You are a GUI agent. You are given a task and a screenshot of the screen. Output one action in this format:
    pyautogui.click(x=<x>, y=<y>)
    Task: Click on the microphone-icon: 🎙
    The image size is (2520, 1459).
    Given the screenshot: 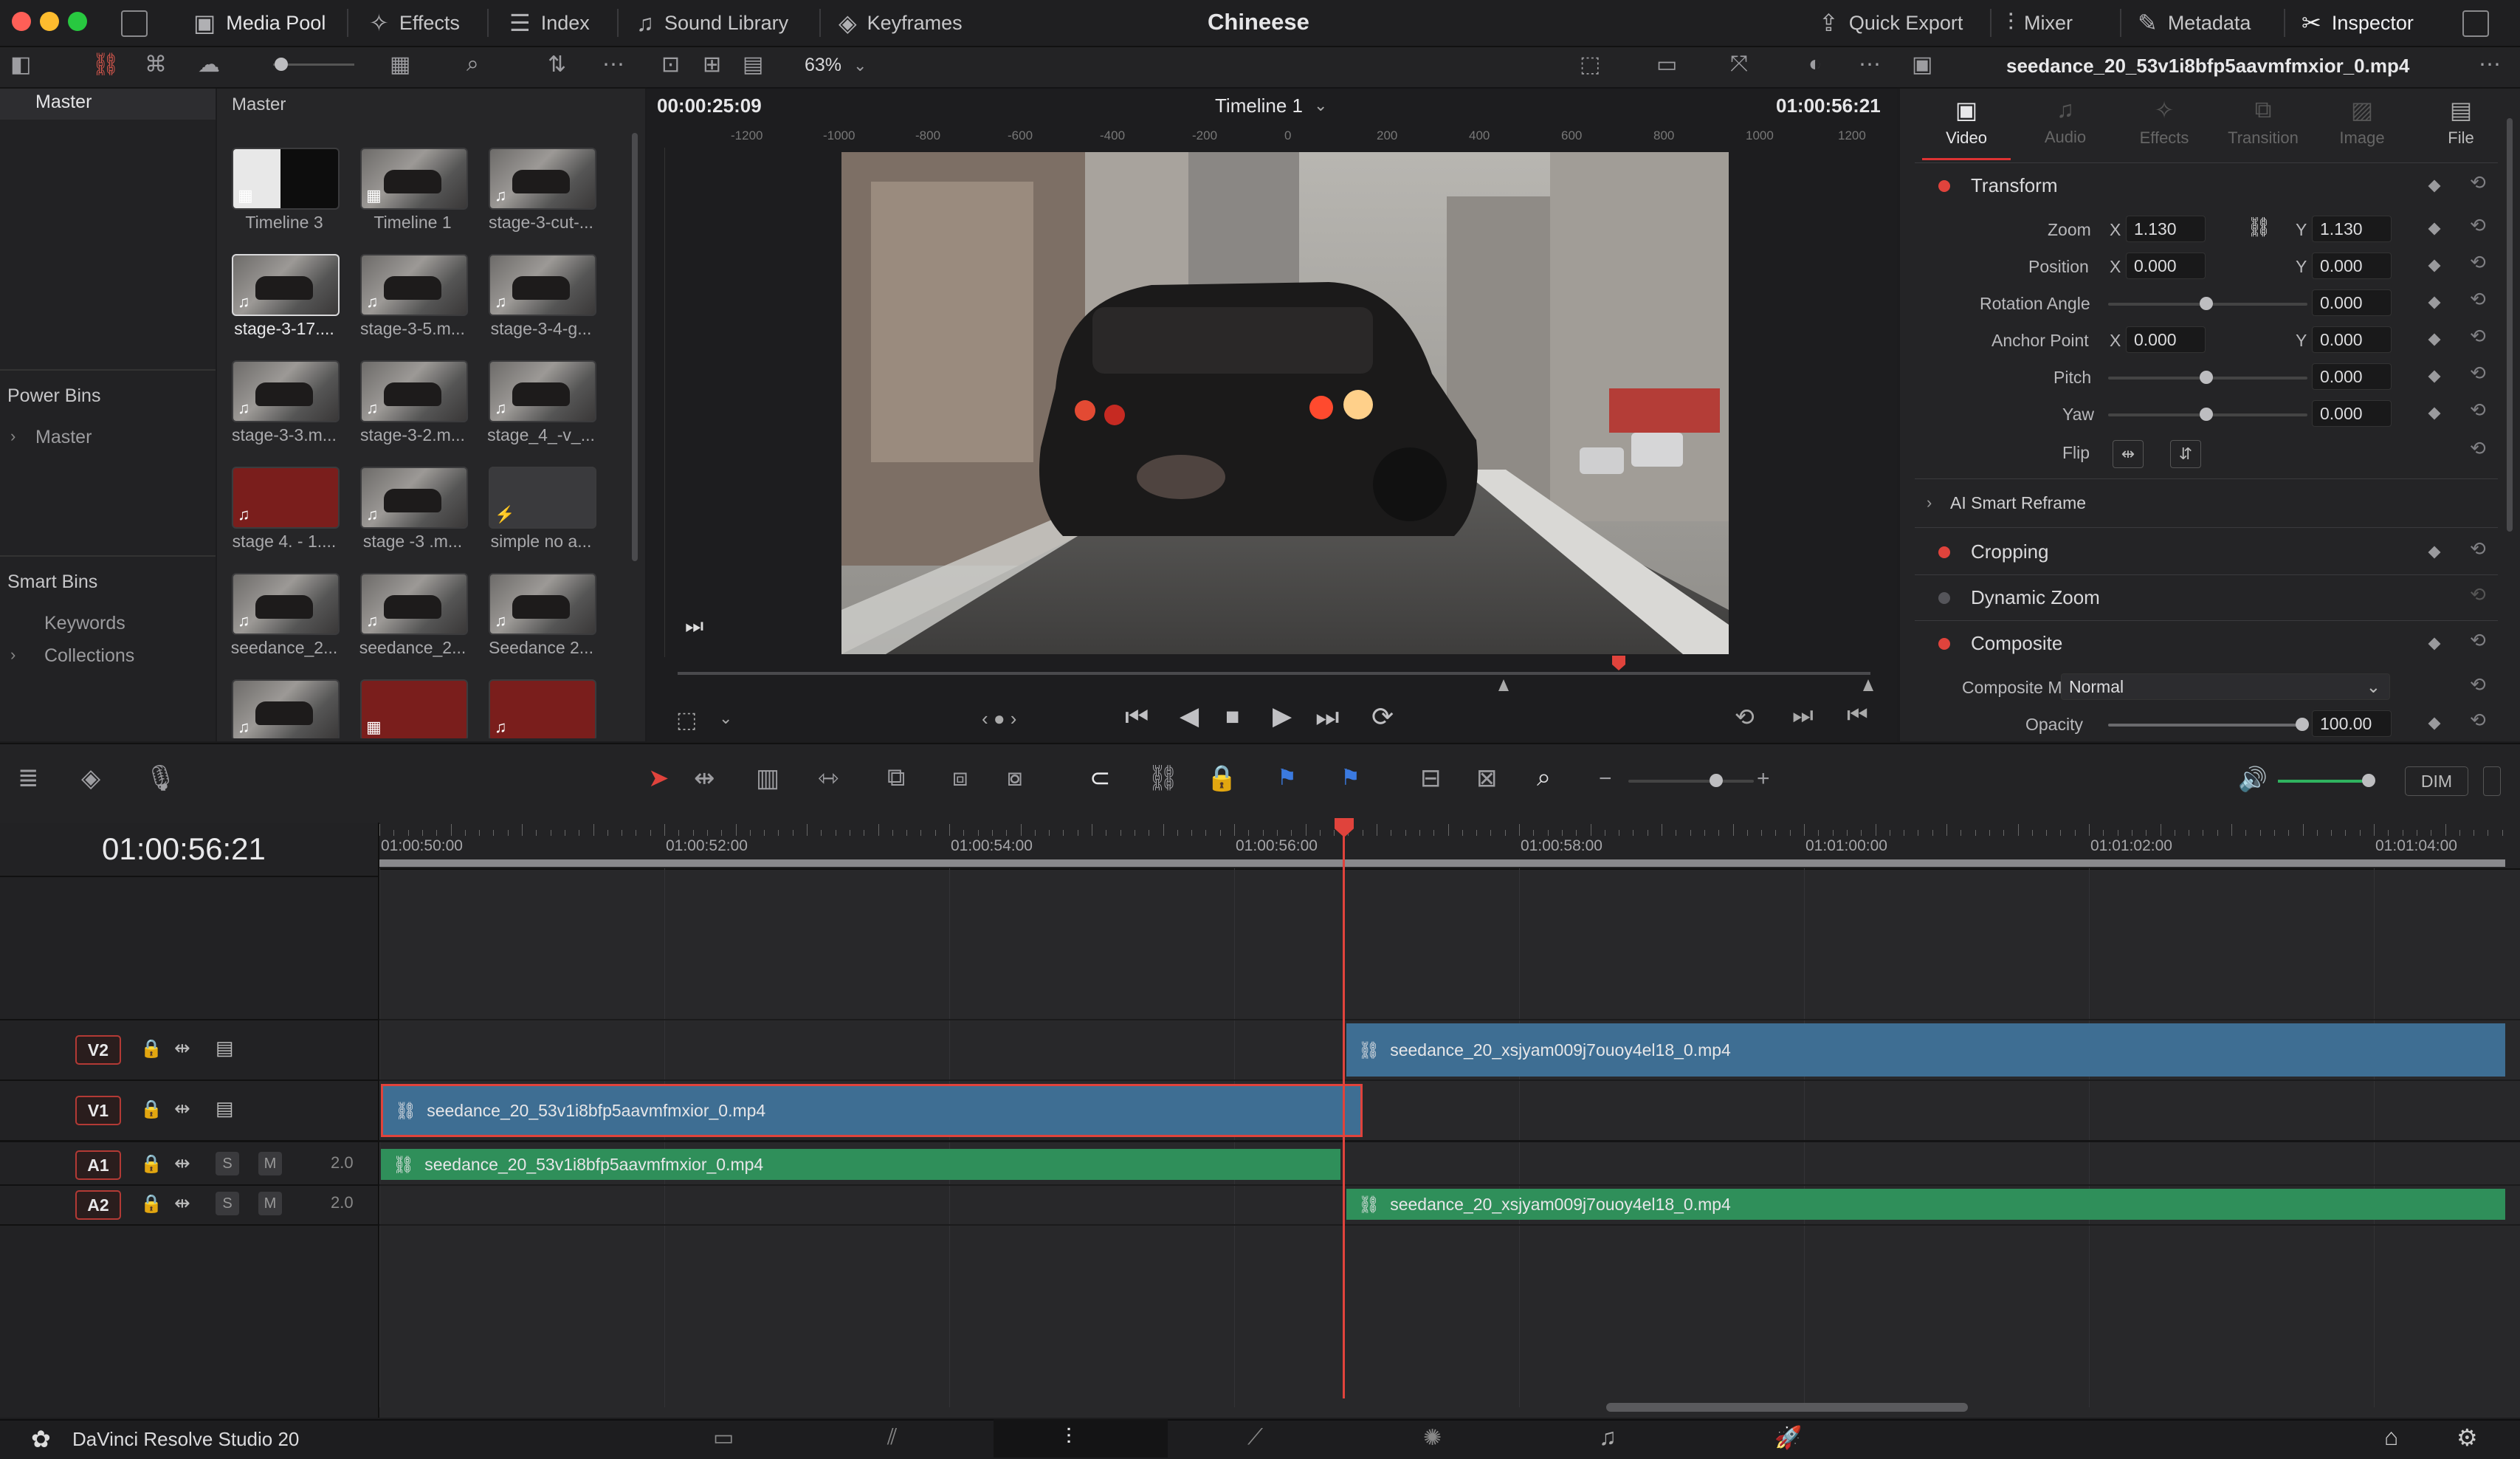 What is the action you would take?
    pyautogui.click(x=160, y=778)
    